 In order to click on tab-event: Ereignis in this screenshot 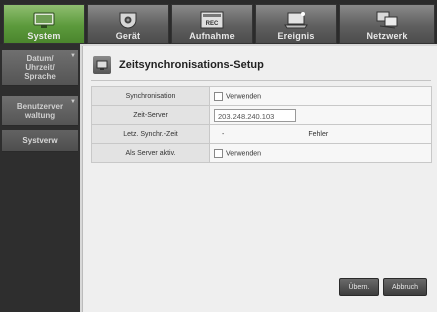, I will do `click(296, 24)`.